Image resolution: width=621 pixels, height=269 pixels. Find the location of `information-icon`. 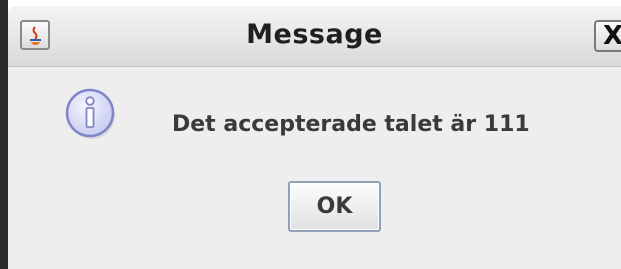

information-icon is located at coordinates (91, 114).